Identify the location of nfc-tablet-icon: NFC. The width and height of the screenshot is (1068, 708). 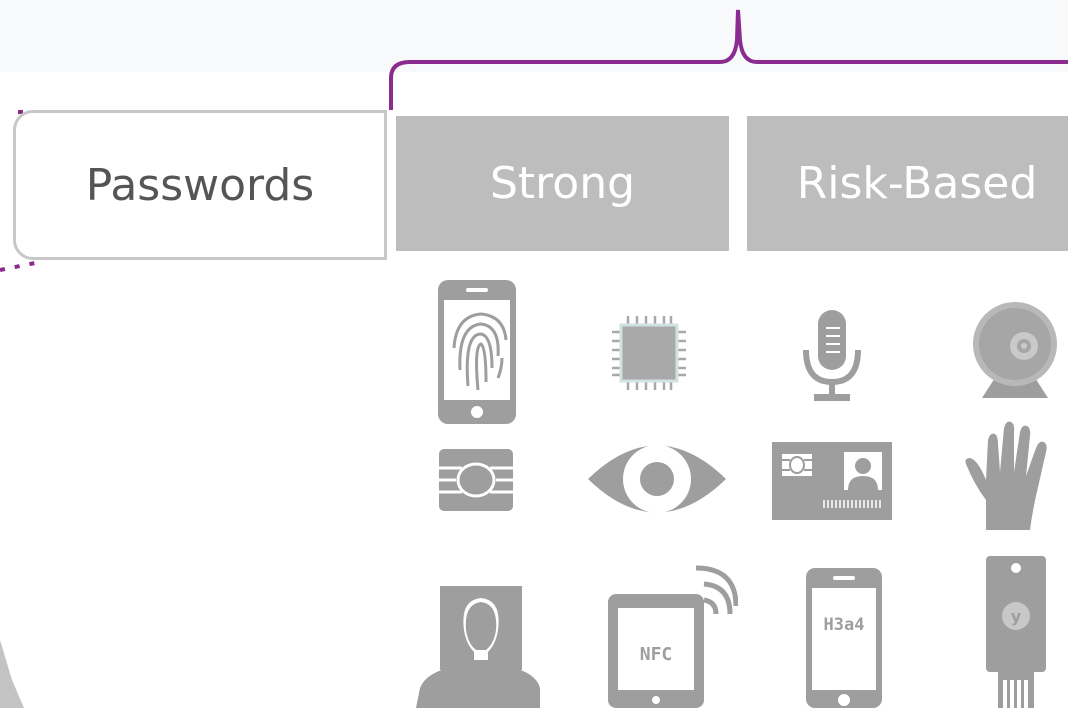
(673, 636).